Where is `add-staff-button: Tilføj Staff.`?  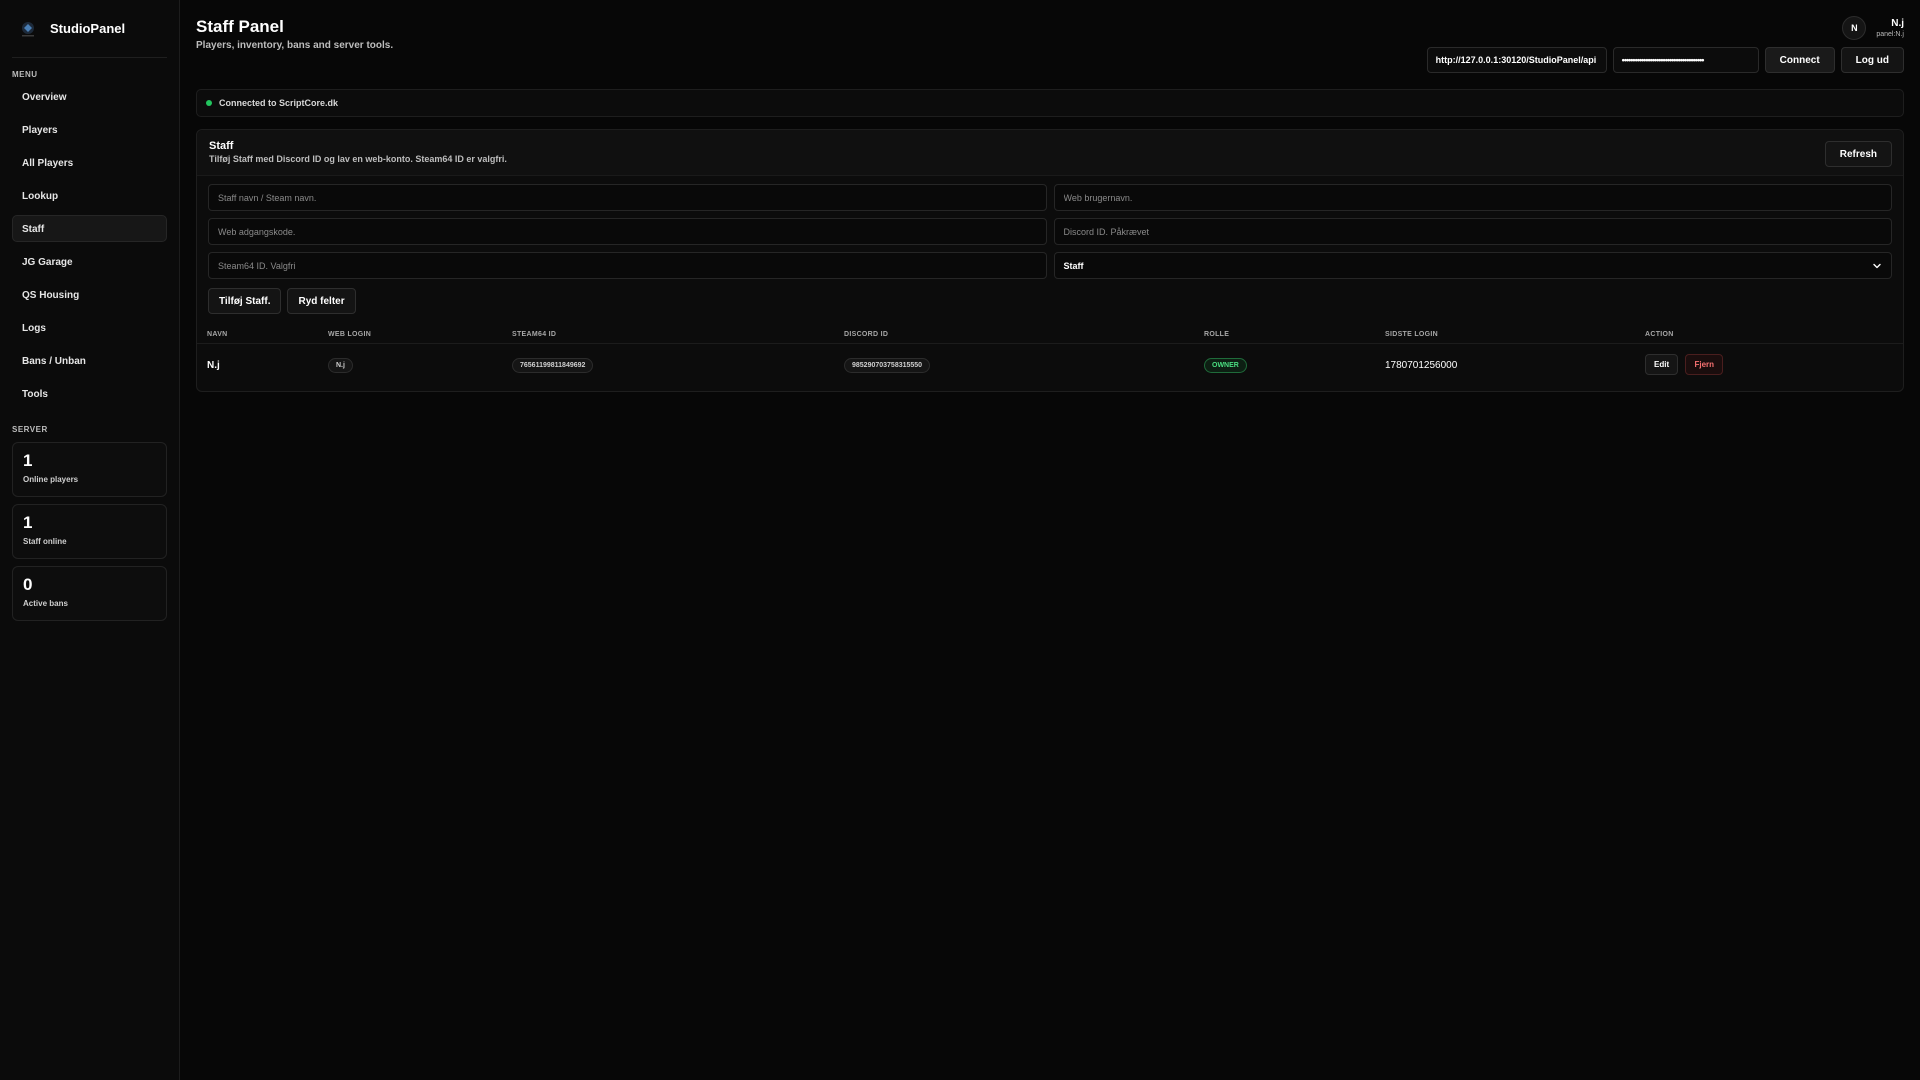 add-staff-button: Tilføj Staff. is located at coordinates (245, 301).